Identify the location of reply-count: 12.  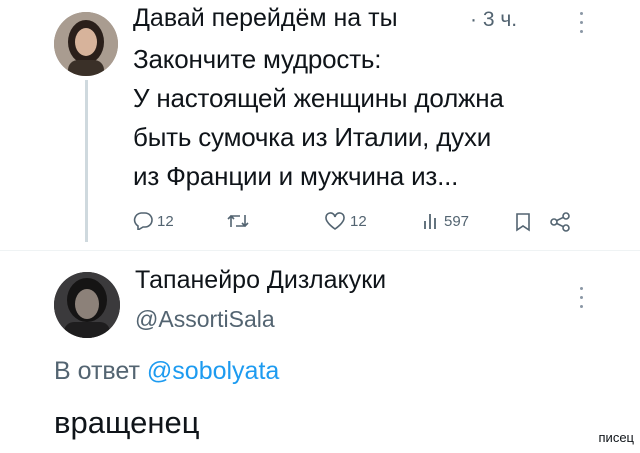
(165, 221).